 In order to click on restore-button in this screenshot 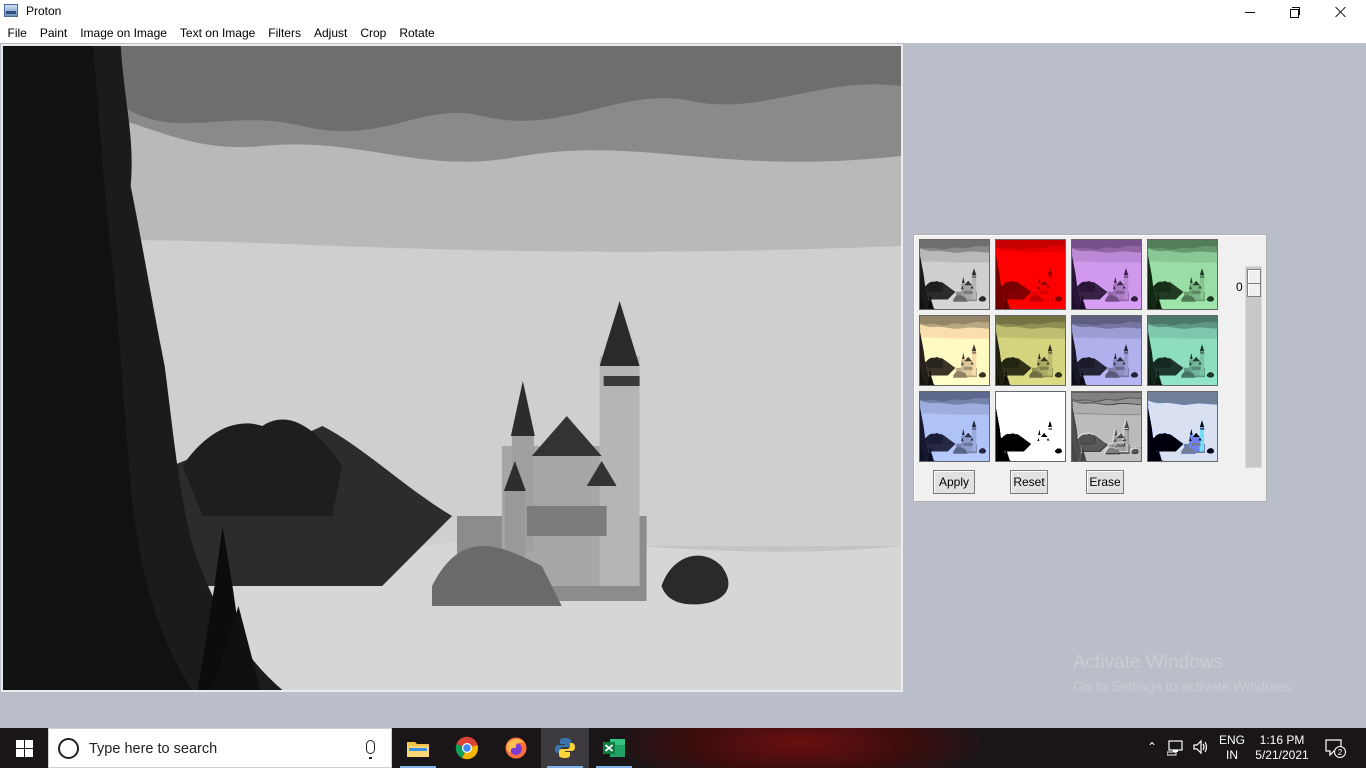, I will do `click(1295, 12)`.